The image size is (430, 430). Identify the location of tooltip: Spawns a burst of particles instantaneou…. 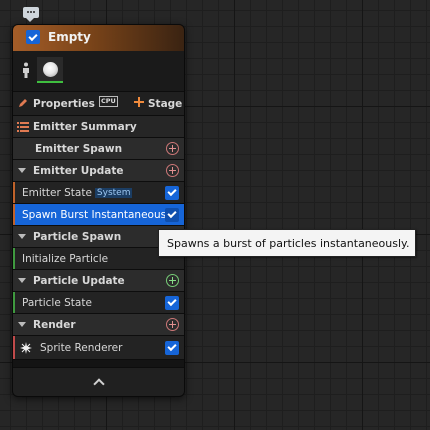
(287, 243).